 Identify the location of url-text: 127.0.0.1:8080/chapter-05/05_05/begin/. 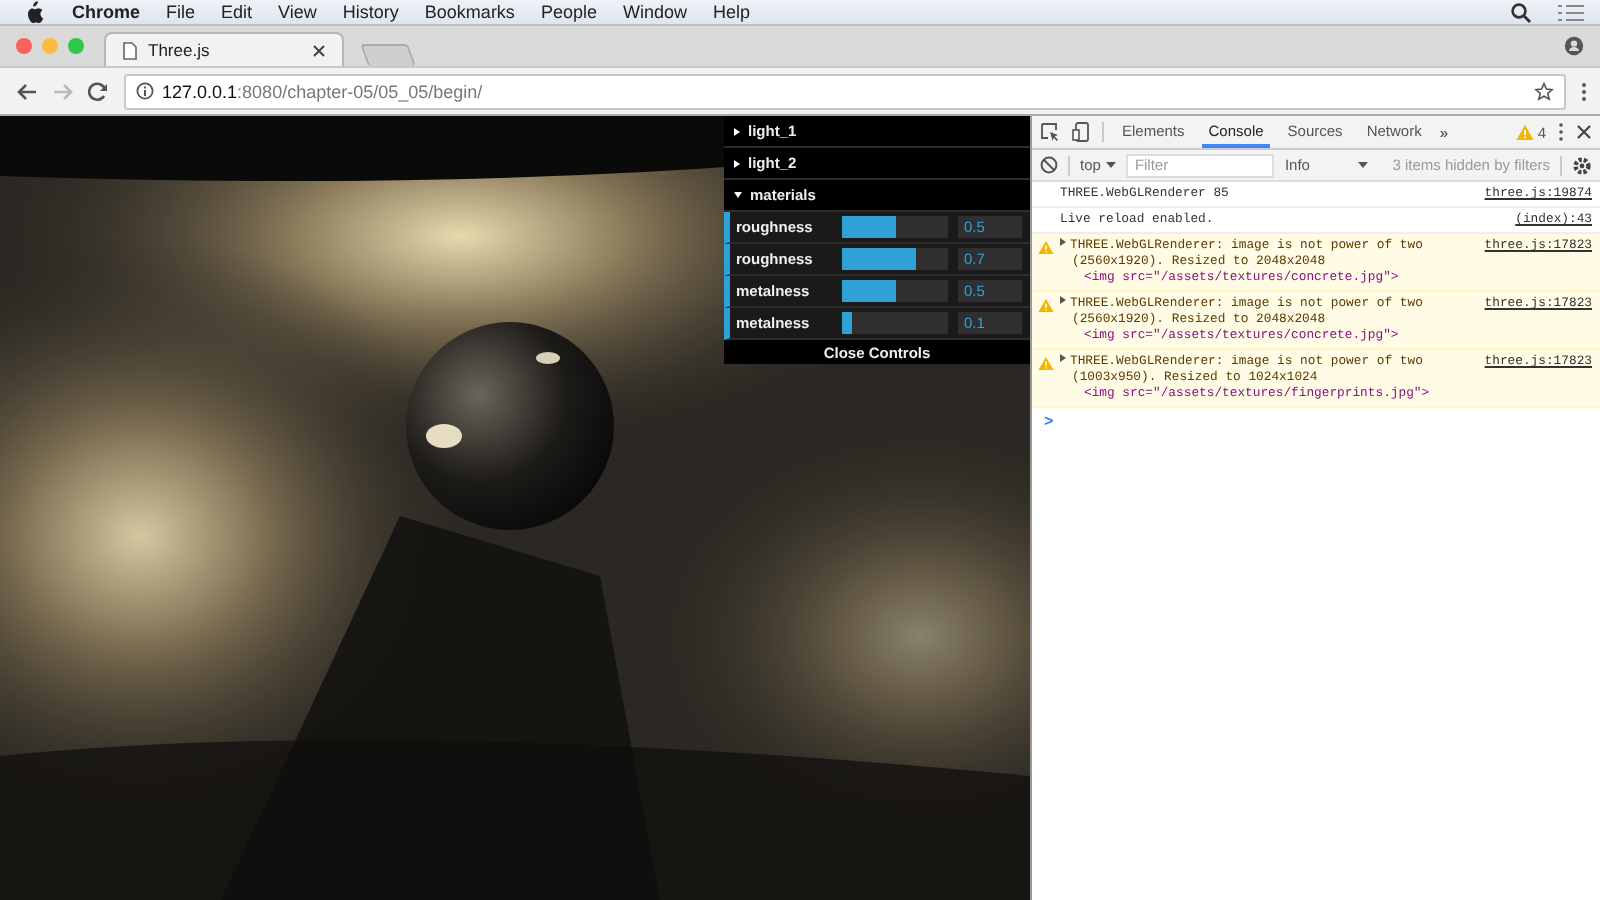
(322, 91).